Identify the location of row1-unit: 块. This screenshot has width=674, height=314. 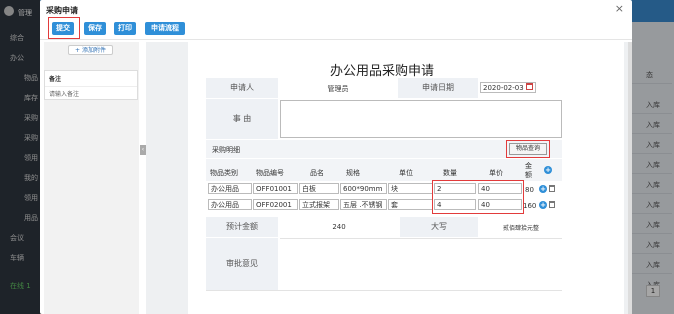
(410, 188).